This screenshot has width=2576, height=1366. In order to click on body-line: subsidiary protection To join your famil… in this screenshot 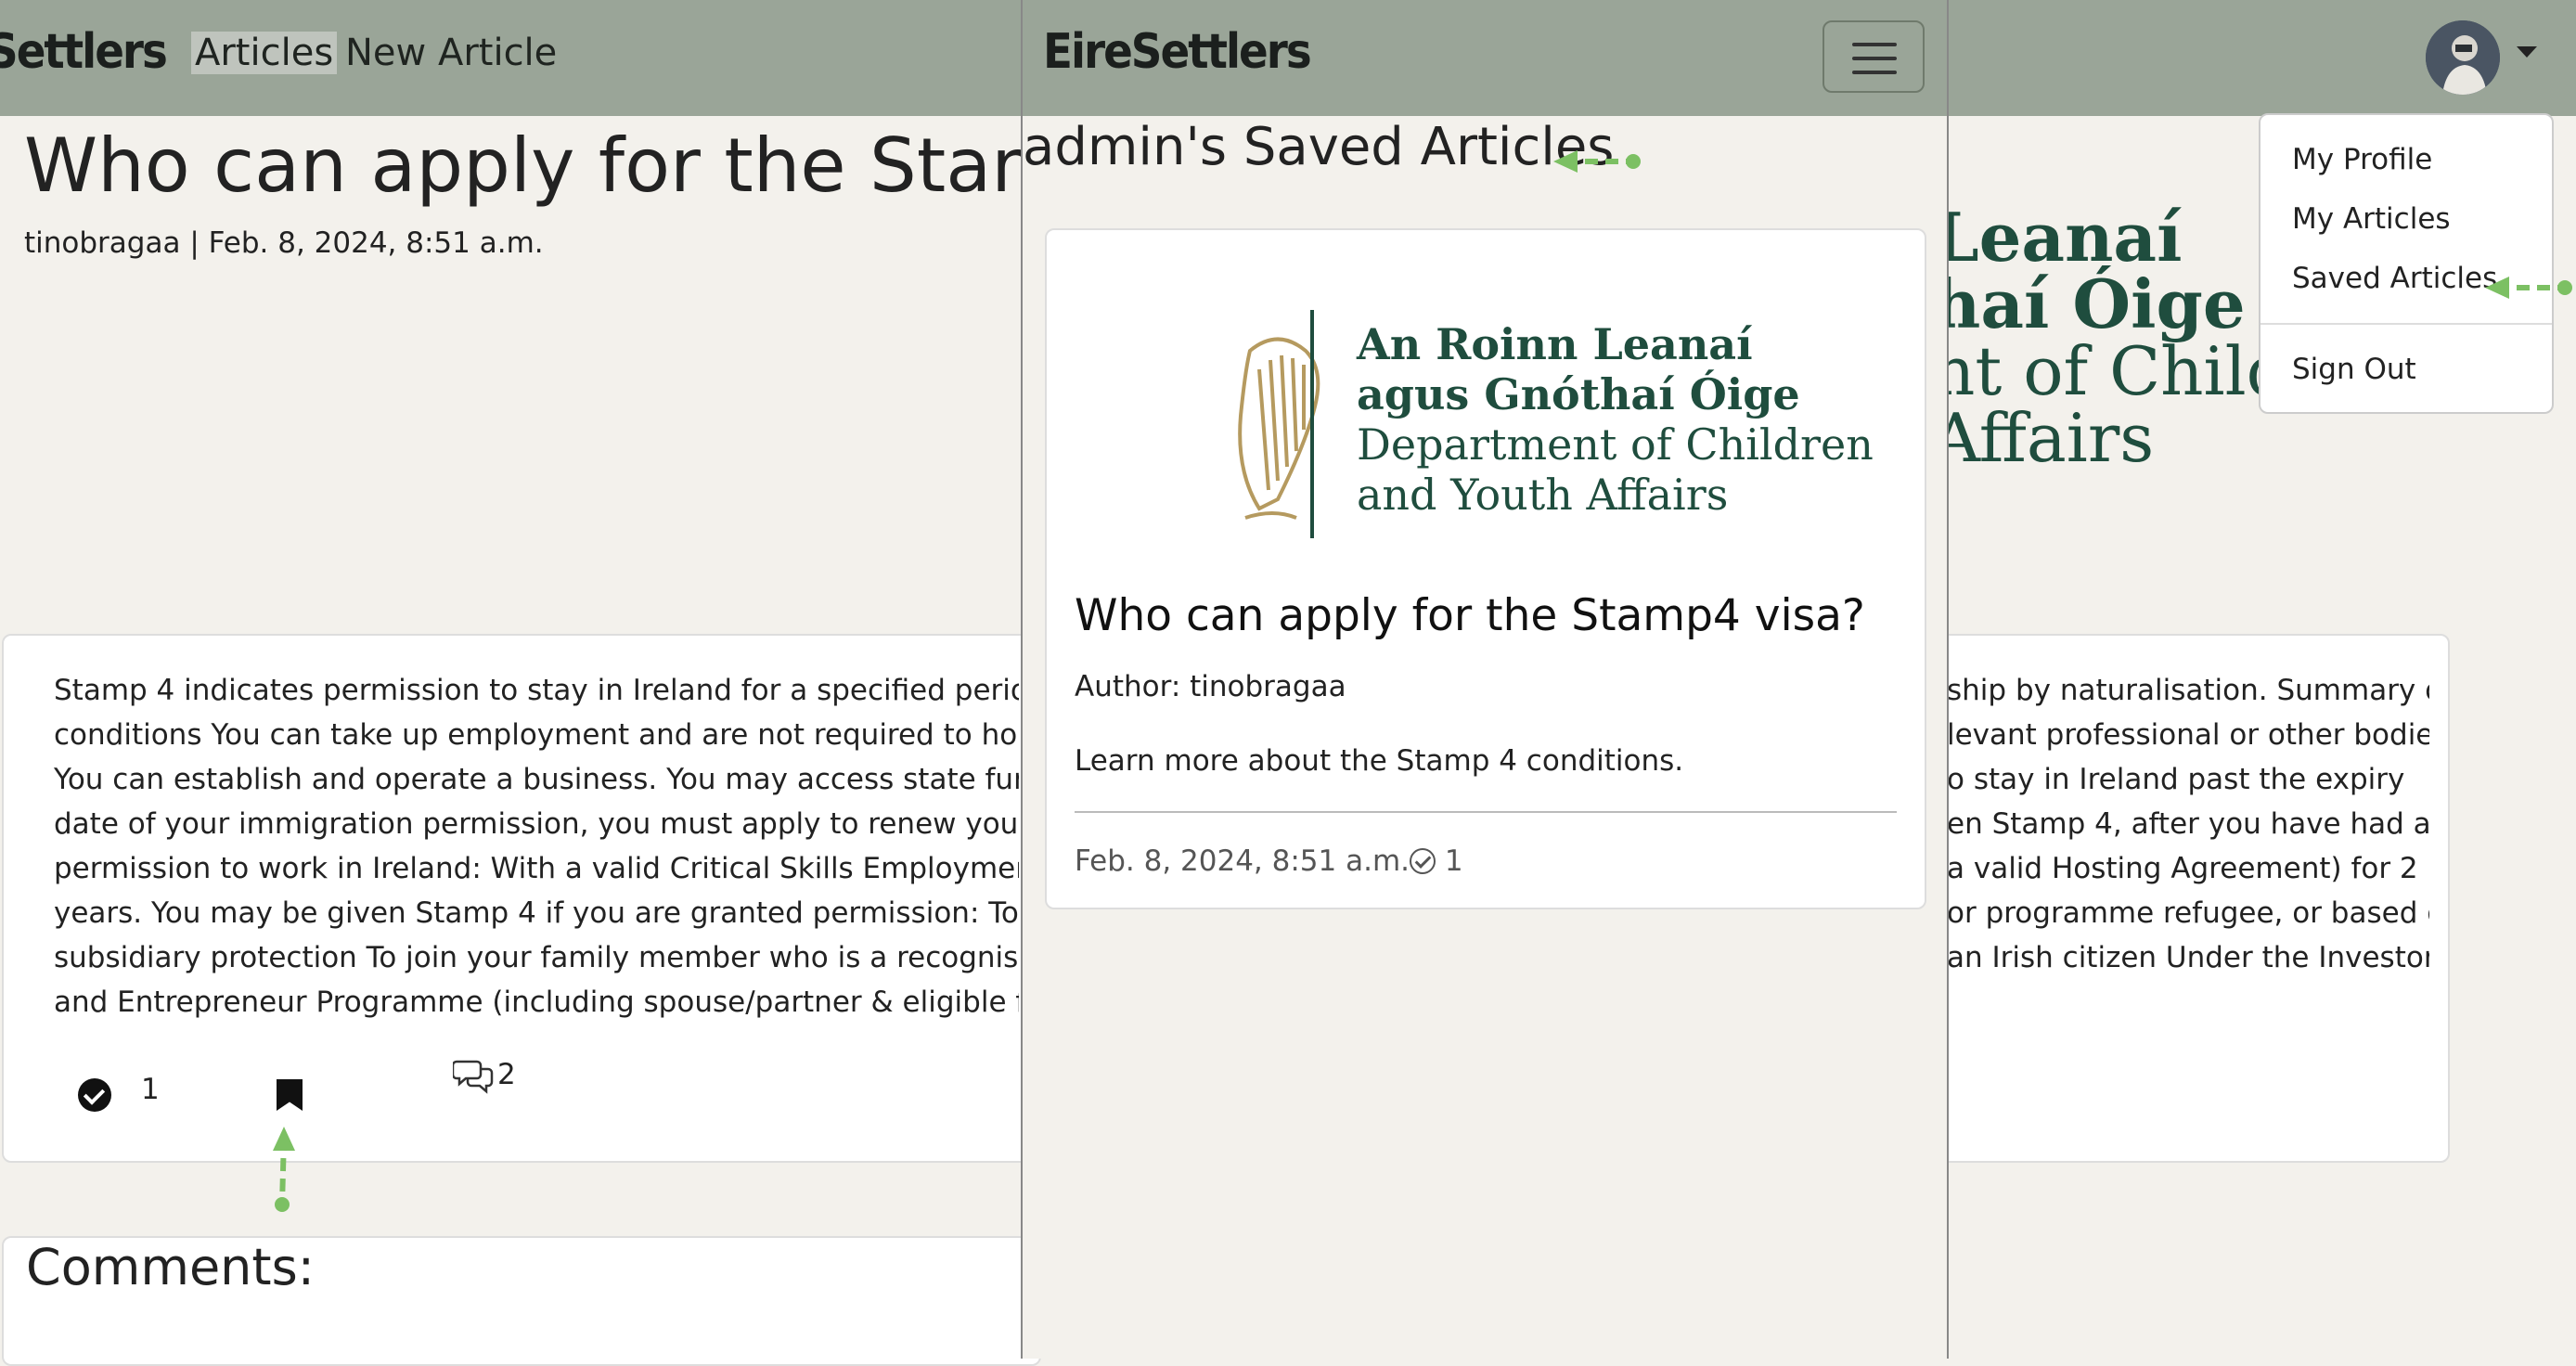, I will do `click(536, 957)`.